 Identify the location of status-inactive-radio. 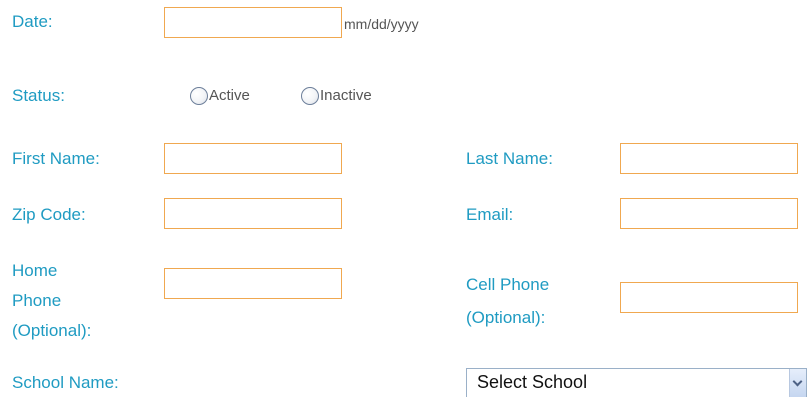
(310, 96).